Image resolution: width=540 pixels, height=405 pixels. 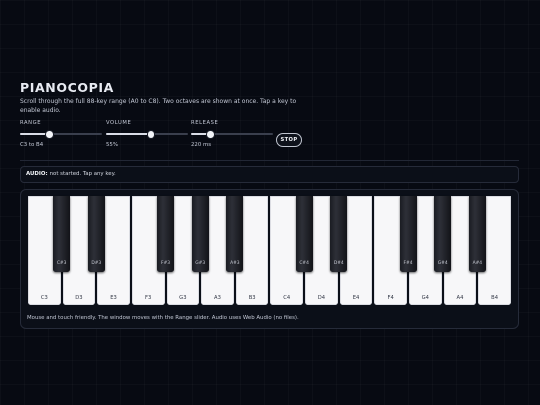 What do you see at coordinates (148, 298) in the screenshot?
I see `white-key-label: F3` at bounding box center [148, 298].